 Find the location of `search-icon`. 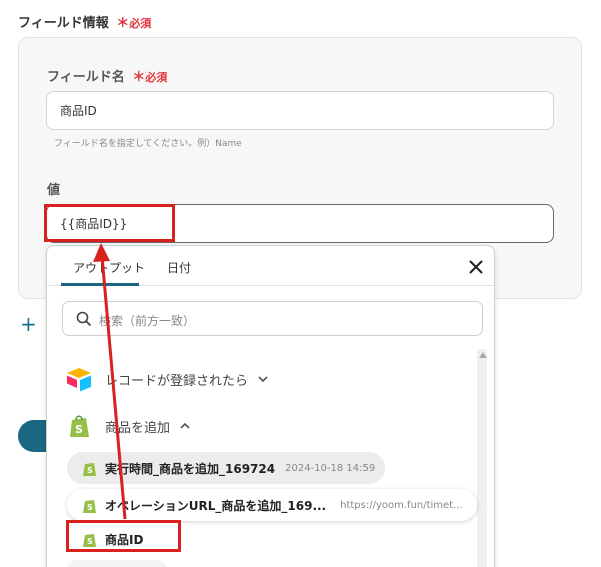

search-icon is located at coordinates (84, 319).